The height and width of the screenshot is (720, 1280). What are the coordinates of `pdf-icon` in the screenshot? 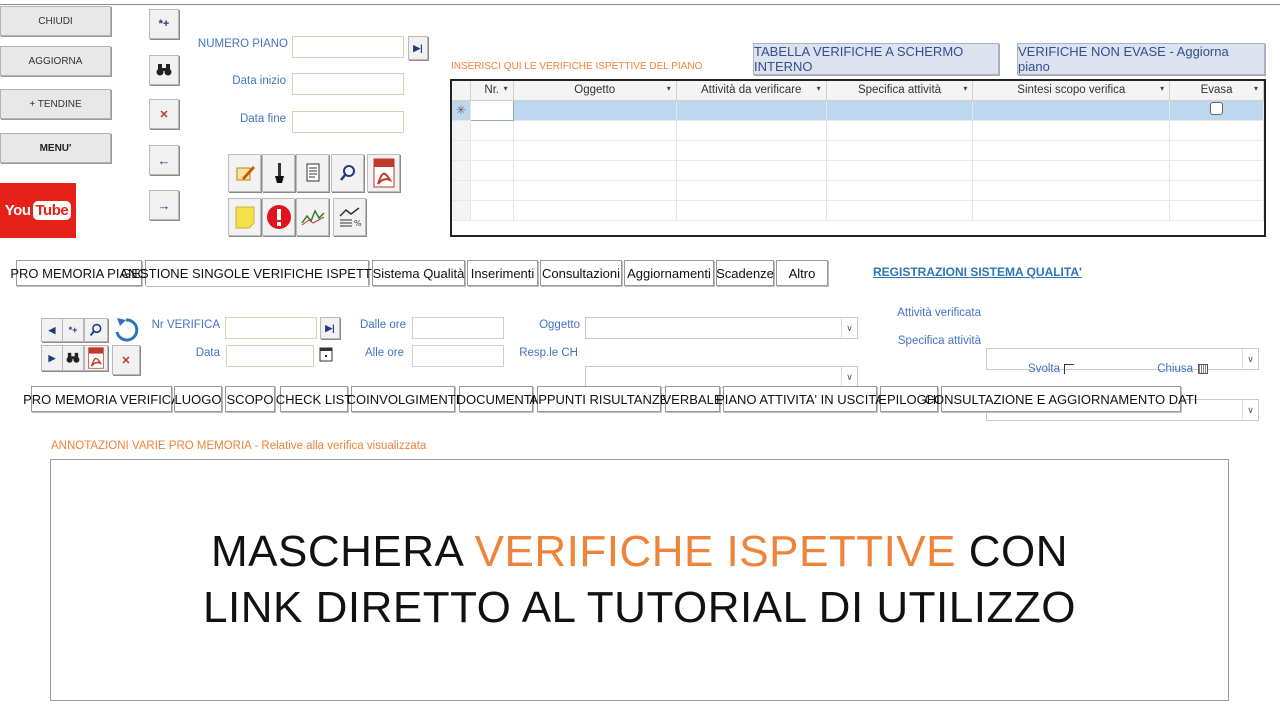 It's located at (96, 358).